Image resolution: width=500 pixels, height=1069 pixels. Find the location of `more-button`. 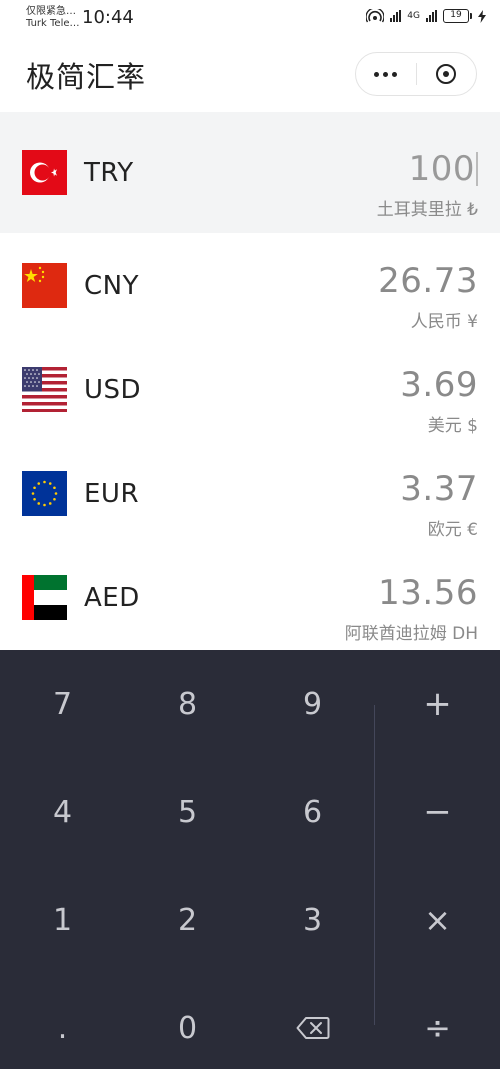

more-button is located at coordinates (386, 74).